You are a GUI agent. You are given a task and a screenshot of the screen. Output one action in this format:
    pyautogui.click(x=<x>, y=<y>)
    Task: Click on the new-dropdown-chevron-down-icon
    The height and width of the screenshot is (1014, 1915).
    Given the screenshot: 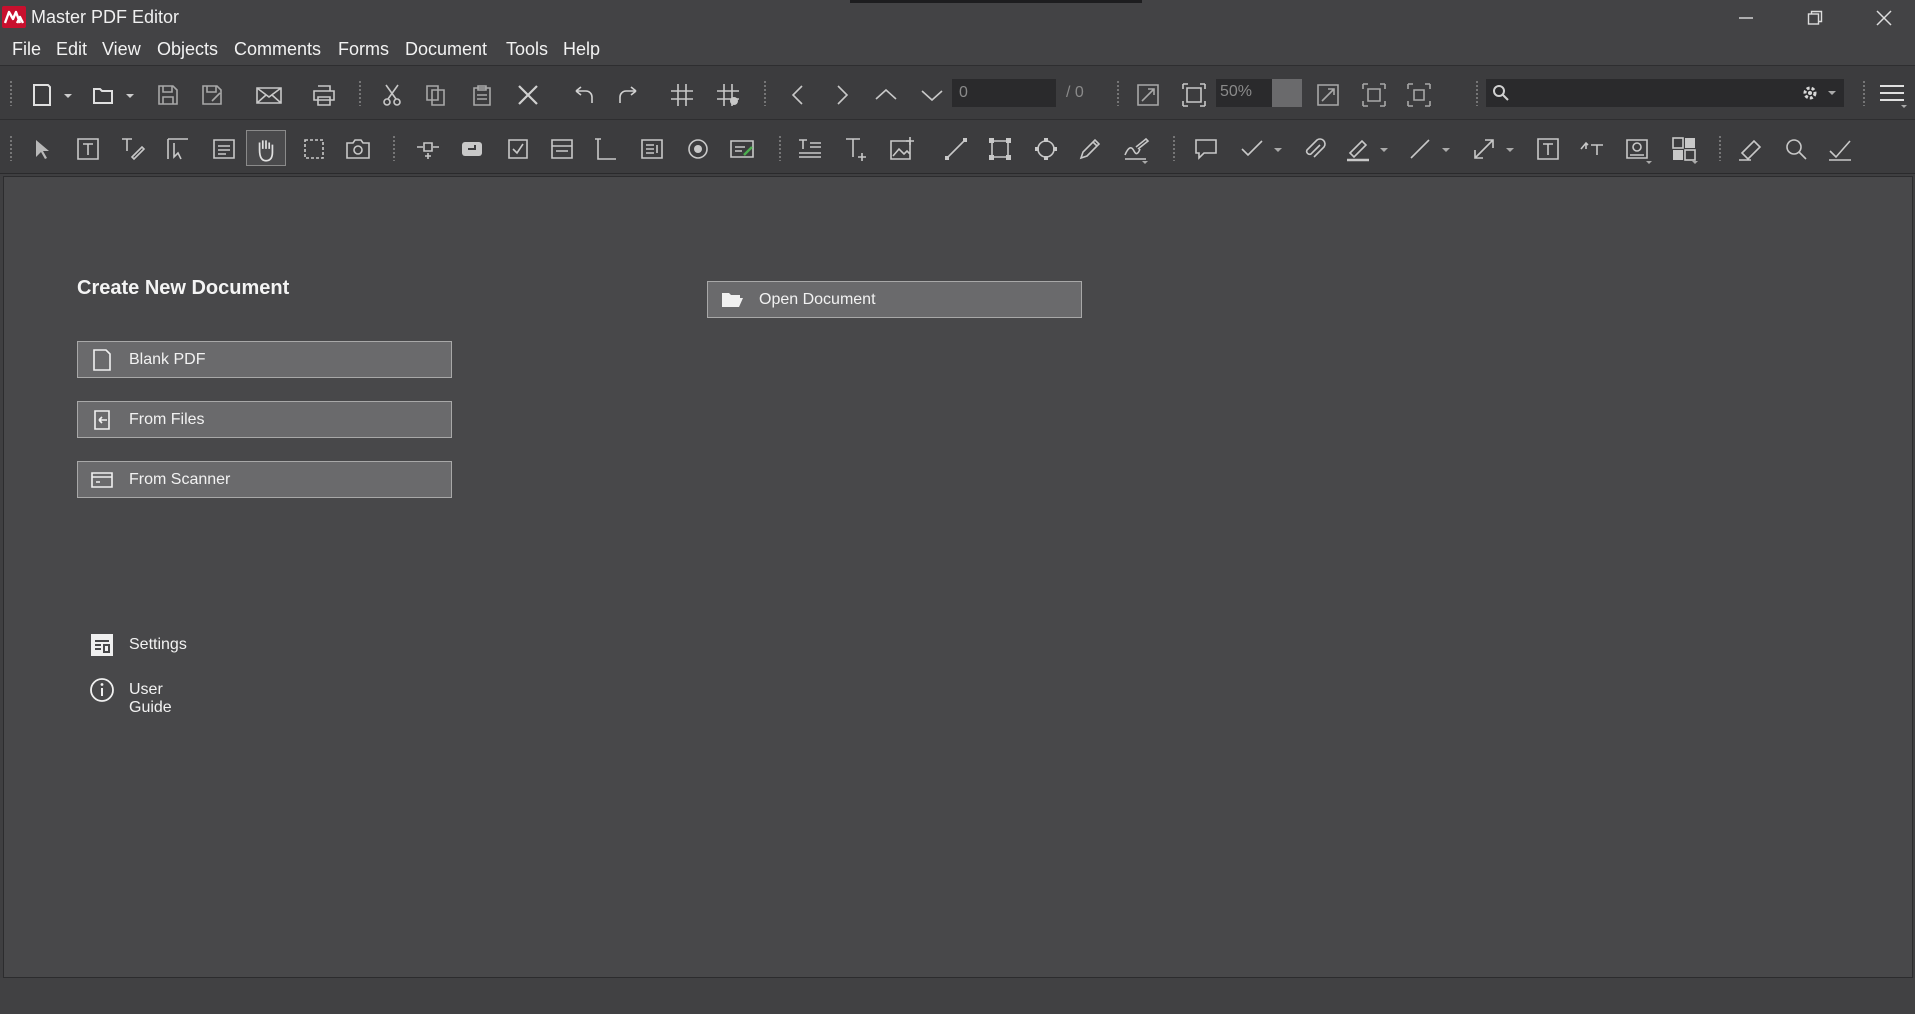 What is the action you would take?
    pyautogui.click(x=66, y=93)
    